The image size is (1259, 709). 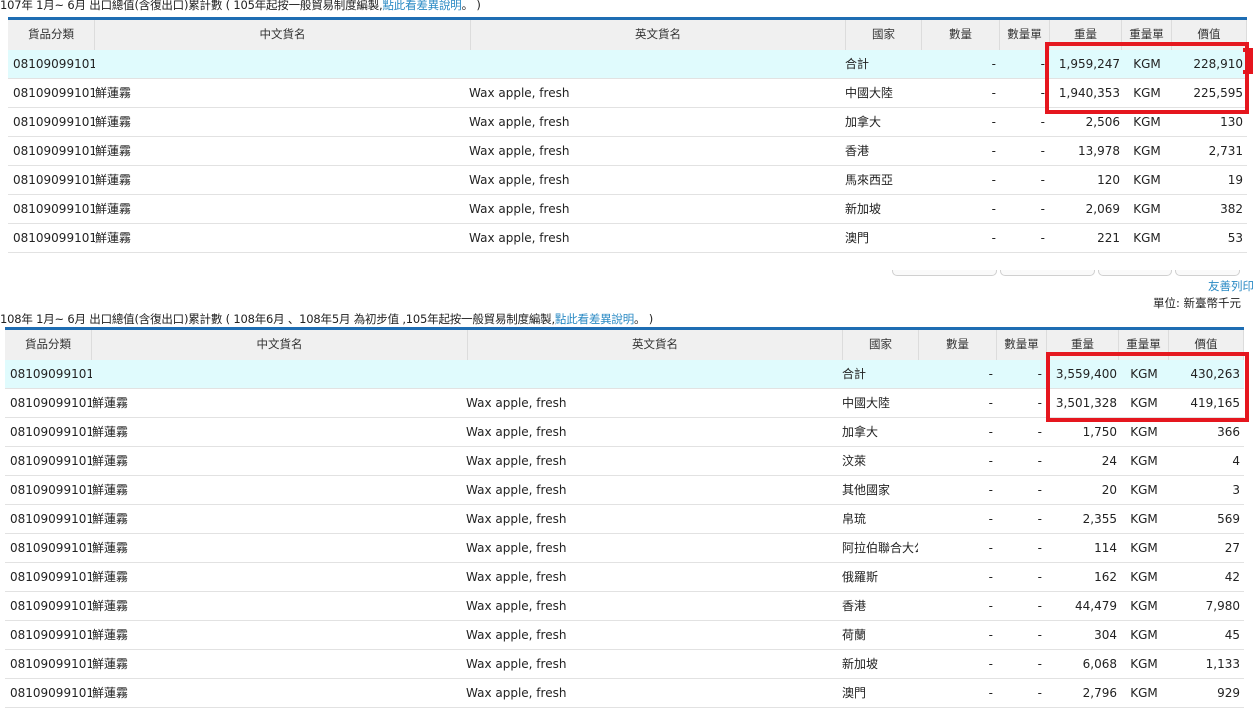 What do you see at coordinates (869, 93) in the screenshot?
I see `country-cell: 中國大陸` at bounding box center [869, 93].